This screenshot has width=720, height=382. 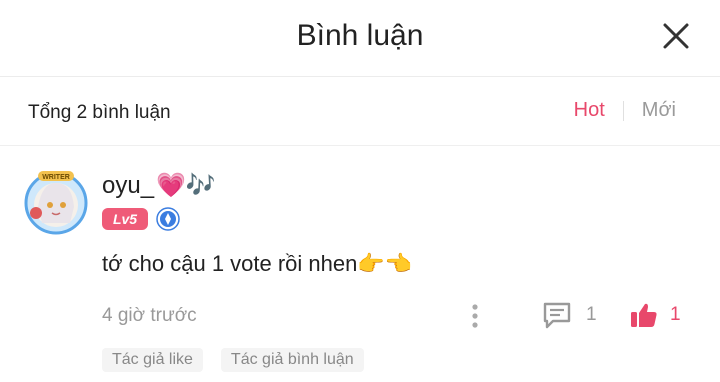 I want to click on level-badge: Lv5, so click(x=125, y=219).